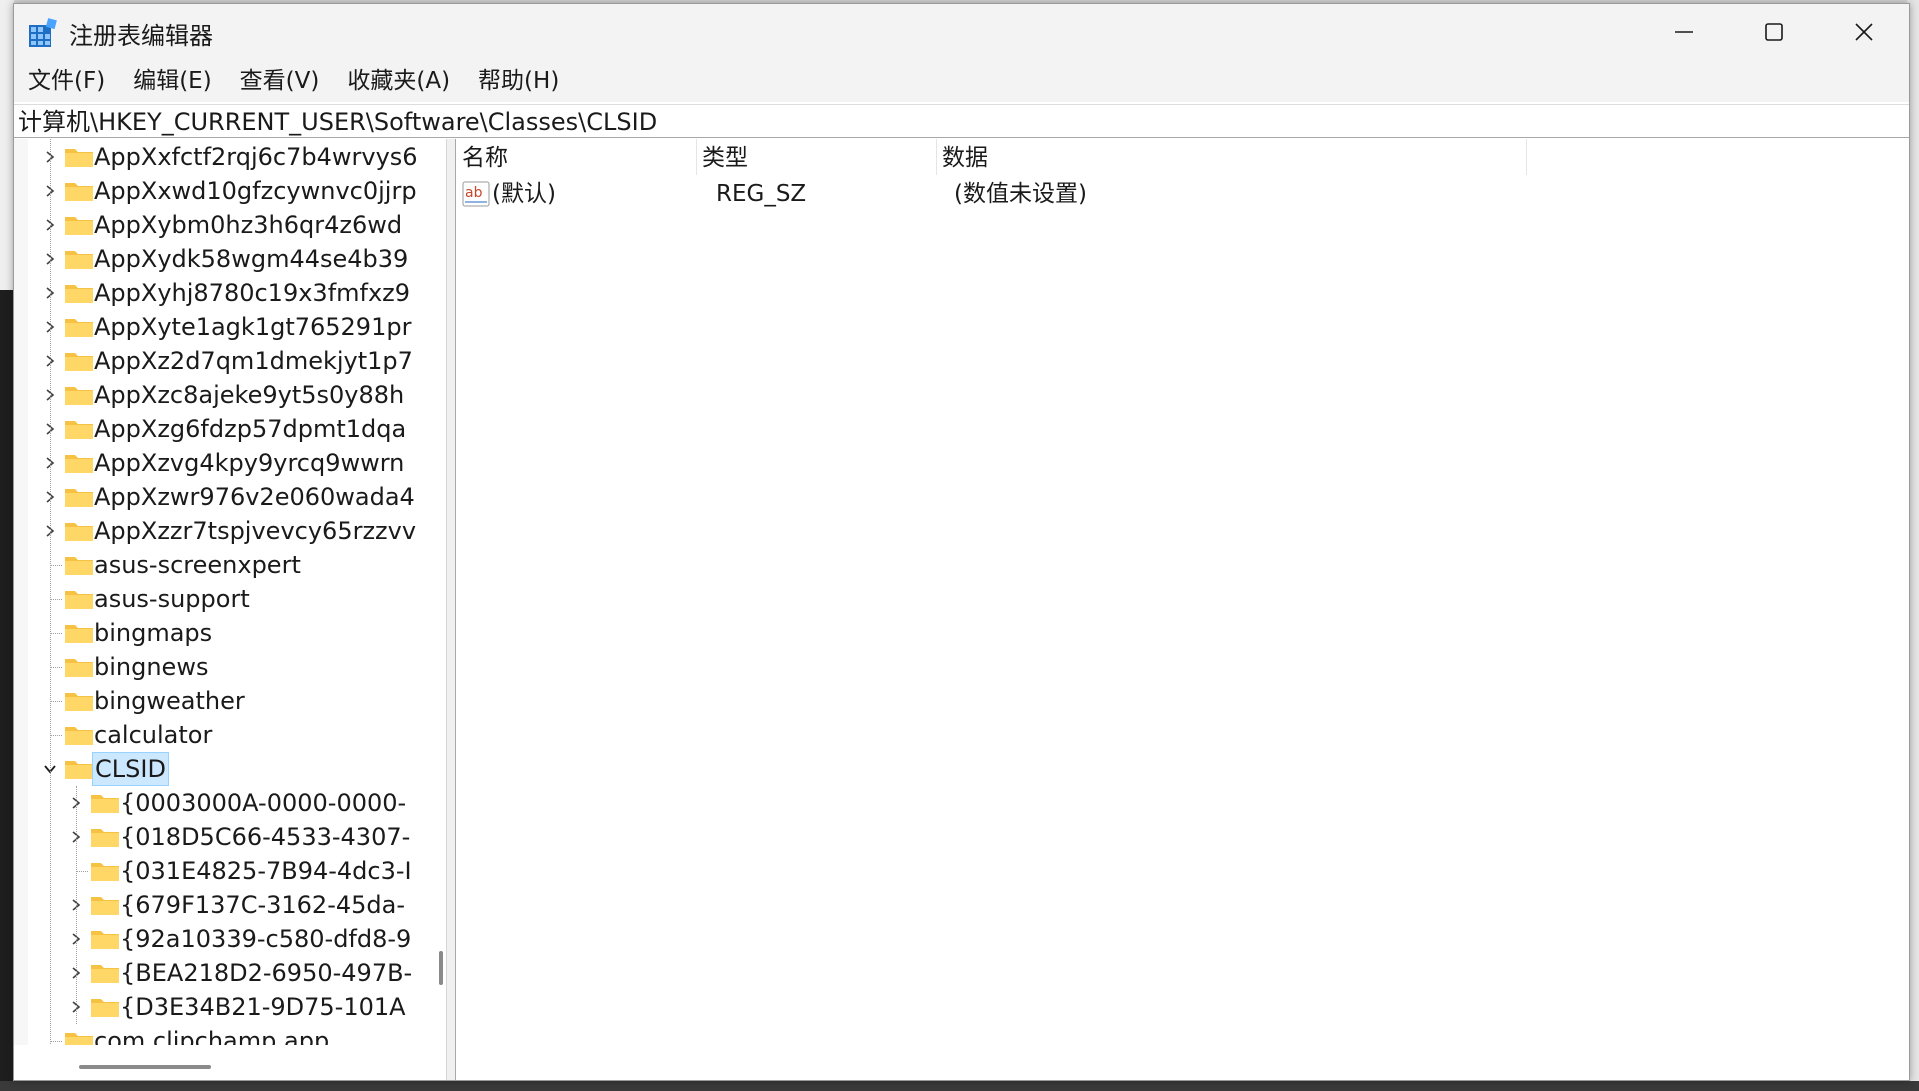 The height and width of the screenshot is (1091, 1919). Describe the element at coordinates (524, 194) in the screenshot. I see `value-name: (默认)` at that location.